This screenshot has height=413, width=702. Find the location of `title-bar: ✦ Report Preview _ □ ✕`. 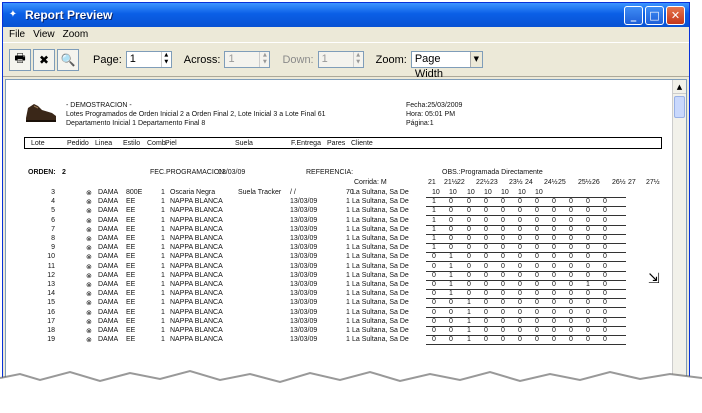

title-bar: ✦ Report Preview _ □ ✕ is located at coordinates (346, 15).